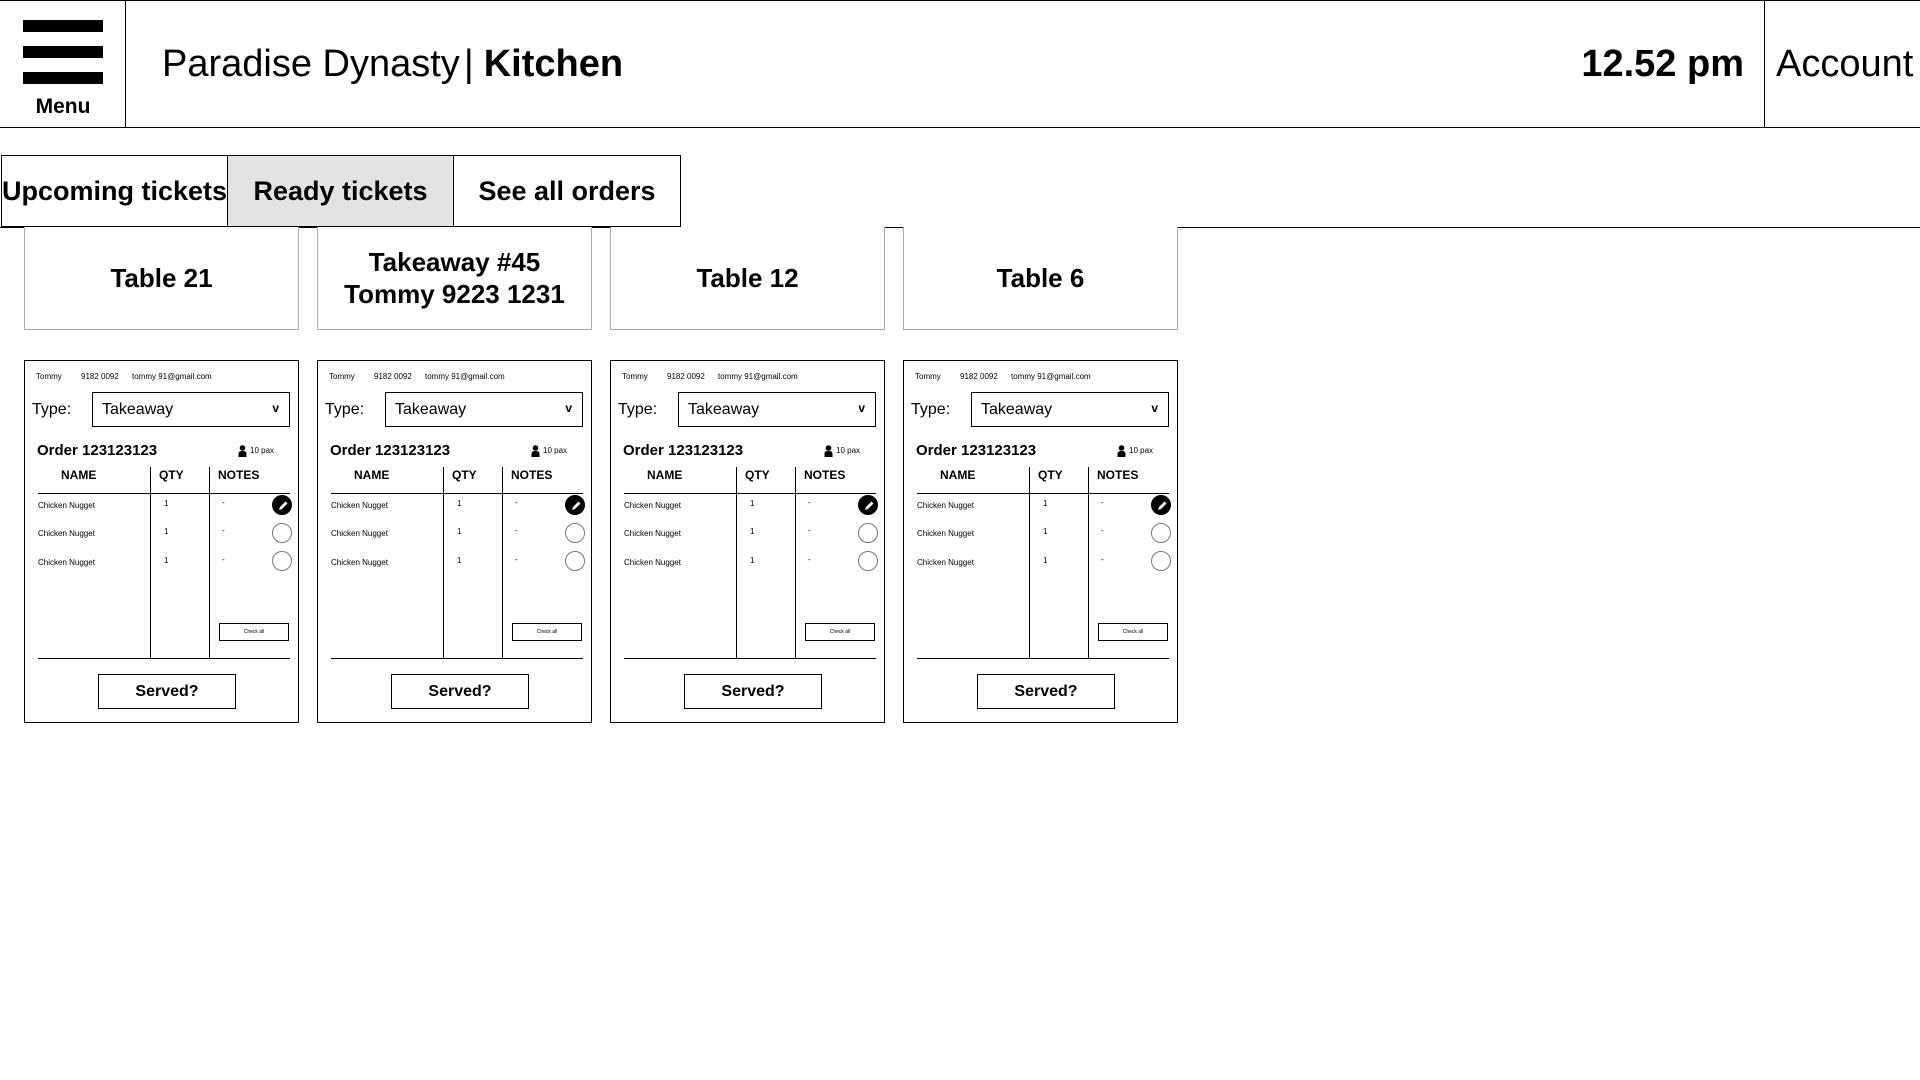 The image size is (1920, 1080). Describe the element at coordinates (454, 278) in the screenshot. I see `ticket-tab-takeaway-45: Takeaway #45 Tommy 9223 1231` at that location.